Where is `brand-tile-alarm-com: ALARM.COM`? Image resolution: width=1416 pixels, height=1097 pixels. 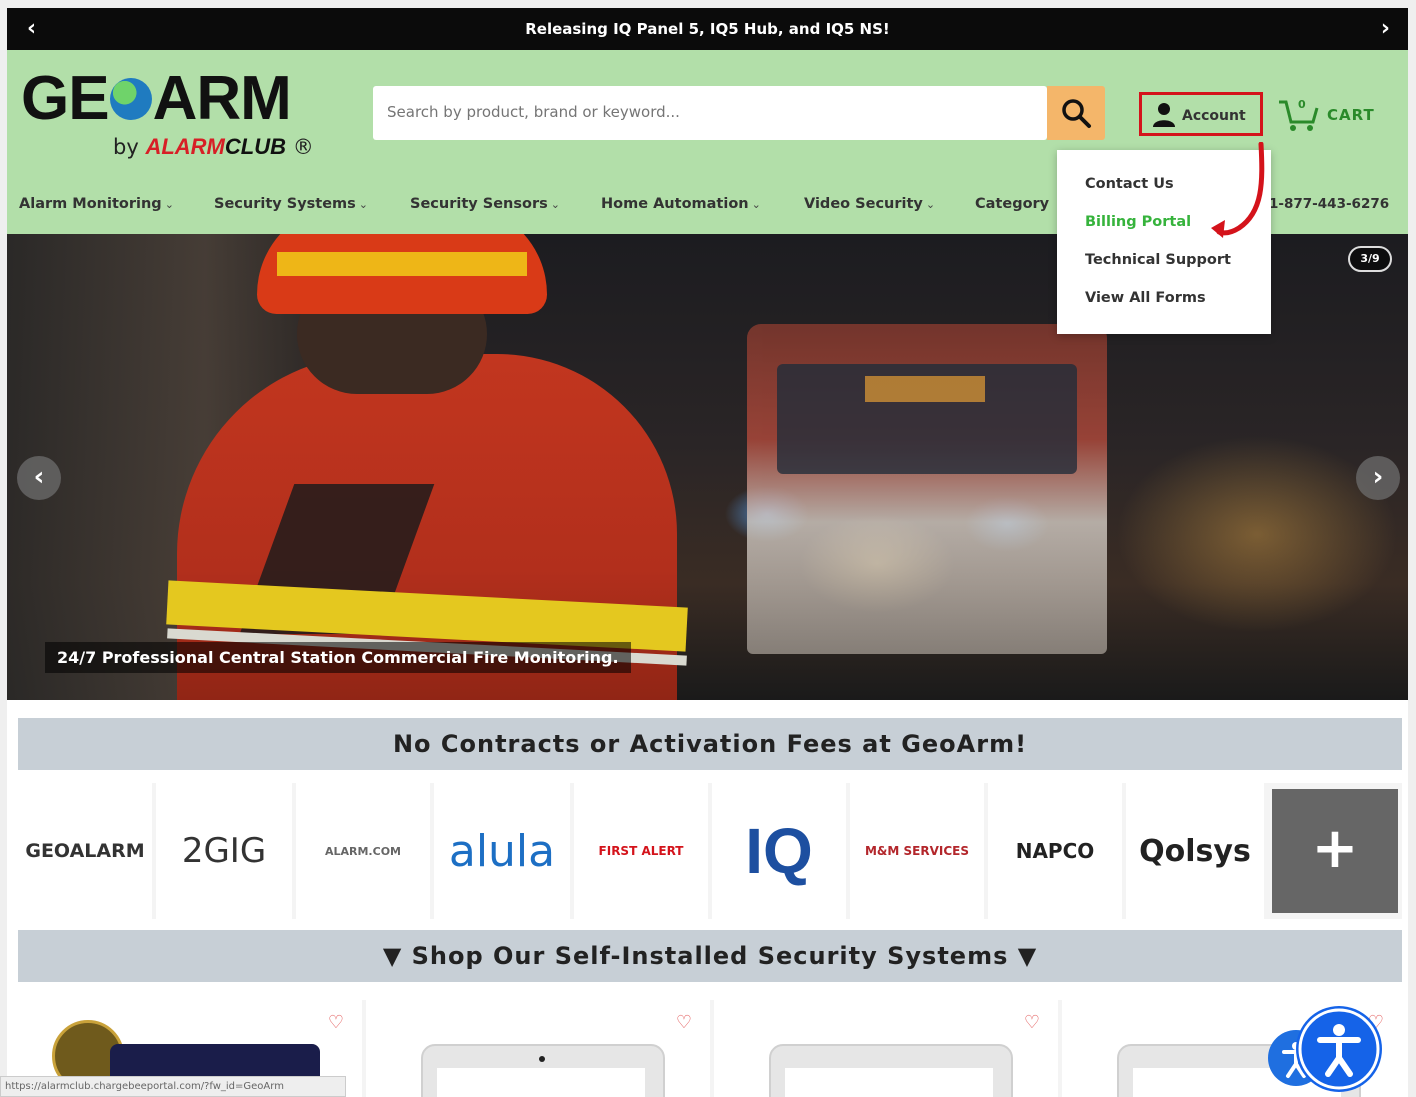
brand-tile-alarm-com: ALARM.COM is located at coordinates (363, 851).